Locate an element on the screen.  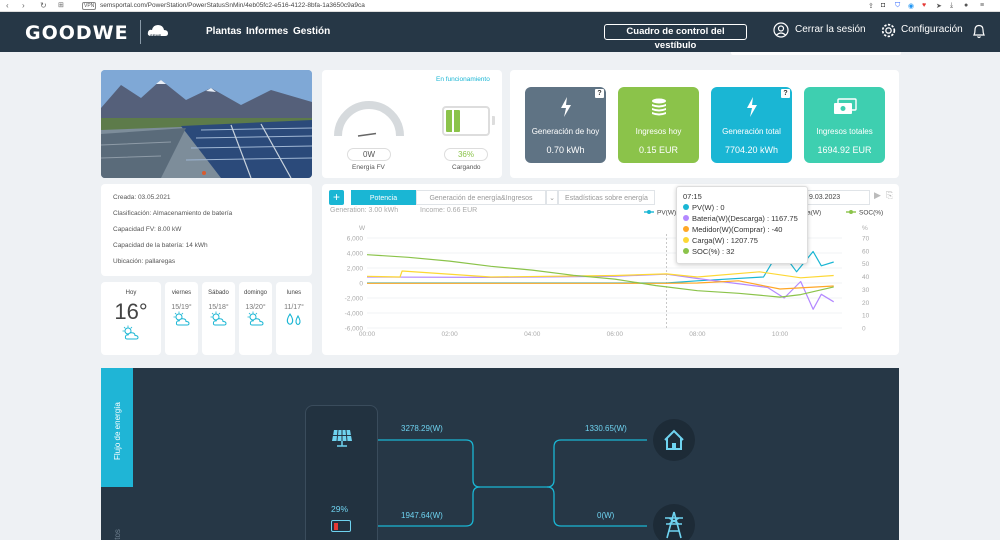
vpn-badge: VPN is located at coordinates (89, 6).